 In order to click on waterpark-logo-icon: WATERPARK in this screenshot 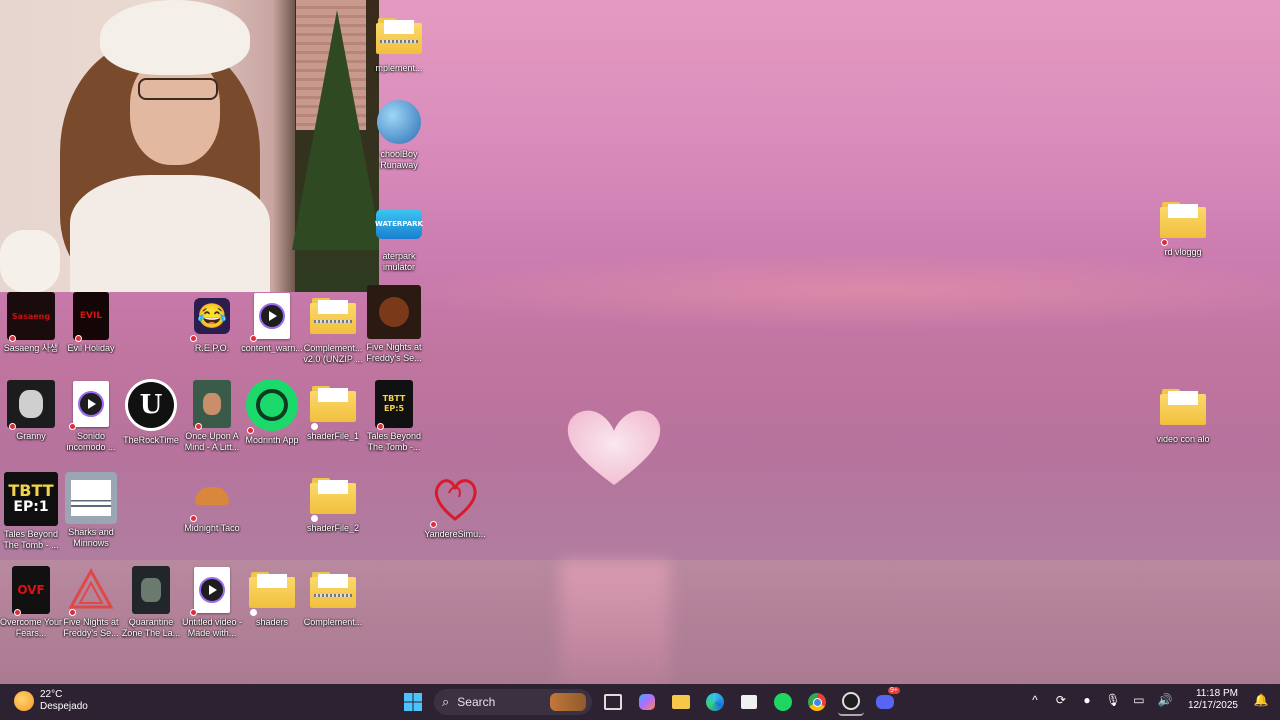, I will do `click(399, 224)`.